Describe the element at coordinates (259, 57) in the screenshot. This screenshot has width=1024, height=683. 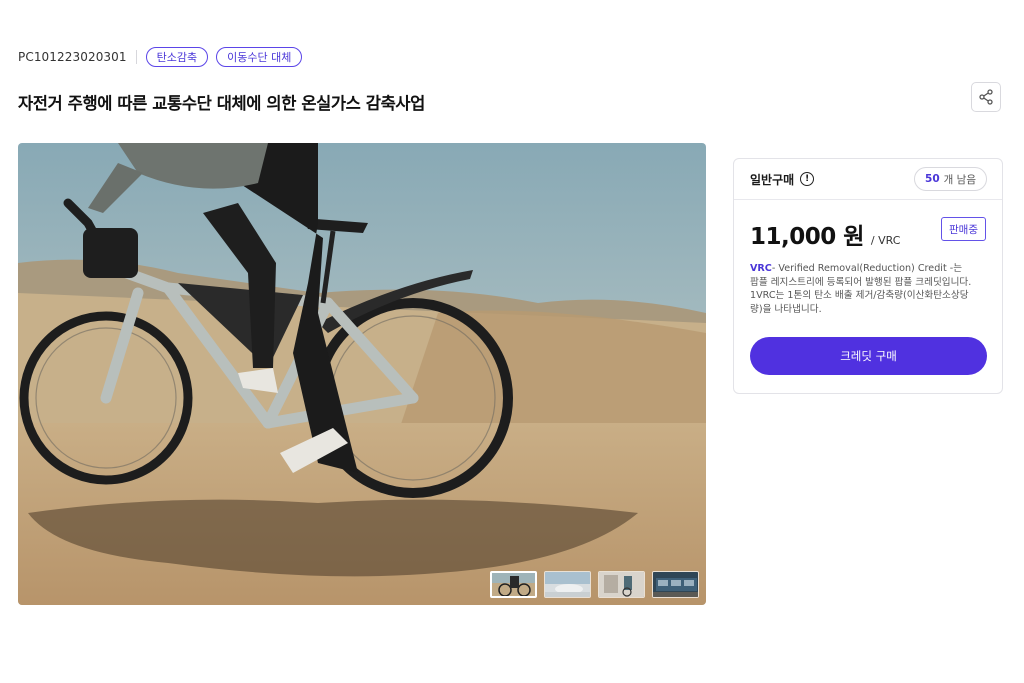
I see `tag-transport-replacement: 이동수단 대체` at that location.